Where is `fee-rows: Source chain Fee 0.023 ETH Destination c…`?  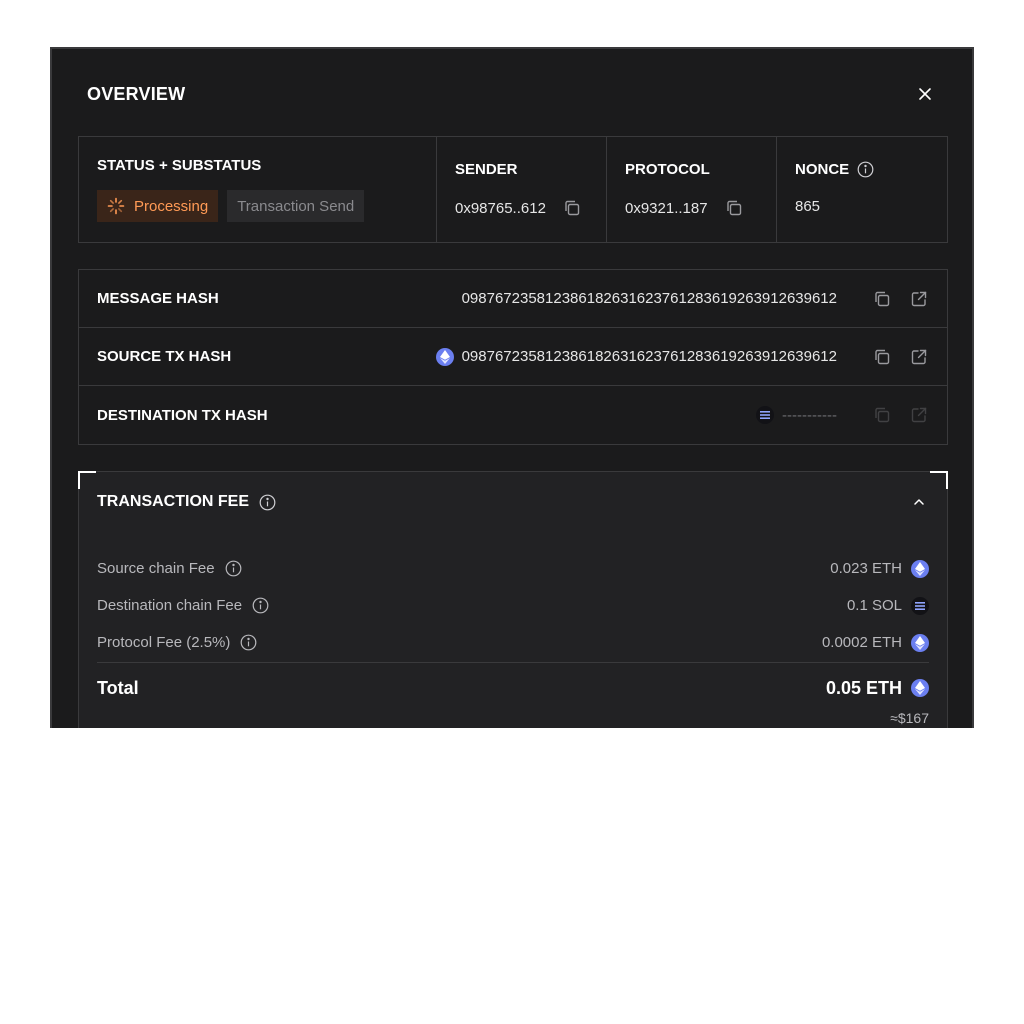
fee-rows: Source chain Fee 0.023 ETH Destination c… is located at coordinates (513, 605).